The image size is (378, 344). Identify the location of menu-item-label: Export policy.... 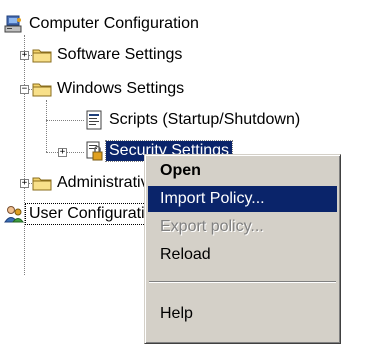
(212, 226).